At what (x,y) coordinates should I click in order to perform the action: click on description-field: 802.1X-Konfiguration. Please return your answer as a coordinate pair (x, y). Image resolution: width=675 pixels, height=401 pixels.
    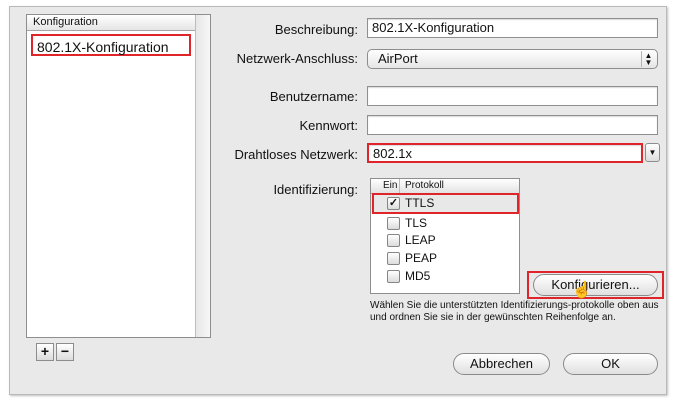
    Looking at the image, I should click on (512, 28).